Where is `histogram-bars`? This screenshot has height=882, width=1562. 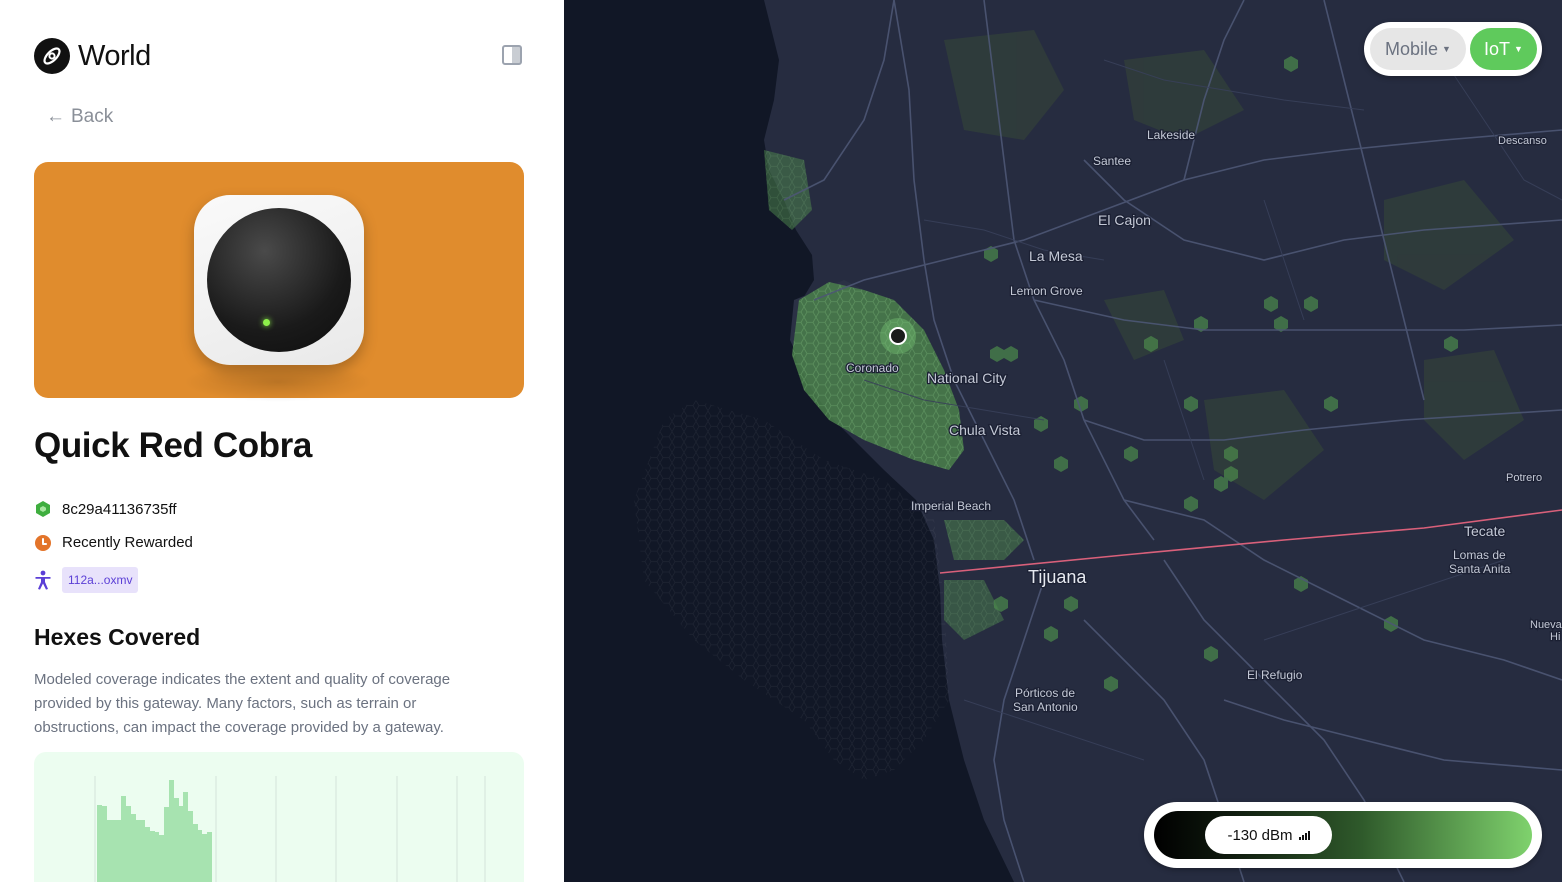
histogram-bars is located at coordinates (154, 831).